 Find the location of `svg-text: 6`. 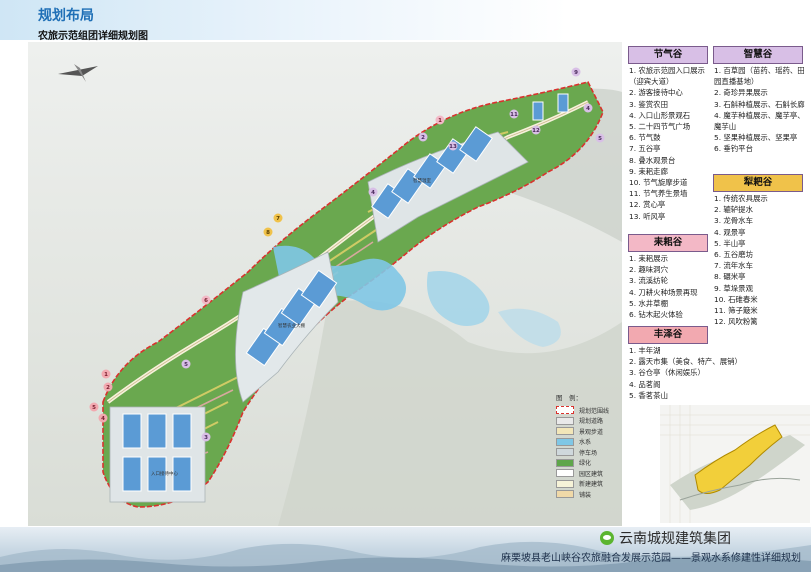

svg-text: 6 is located at coordinates (206, 301).